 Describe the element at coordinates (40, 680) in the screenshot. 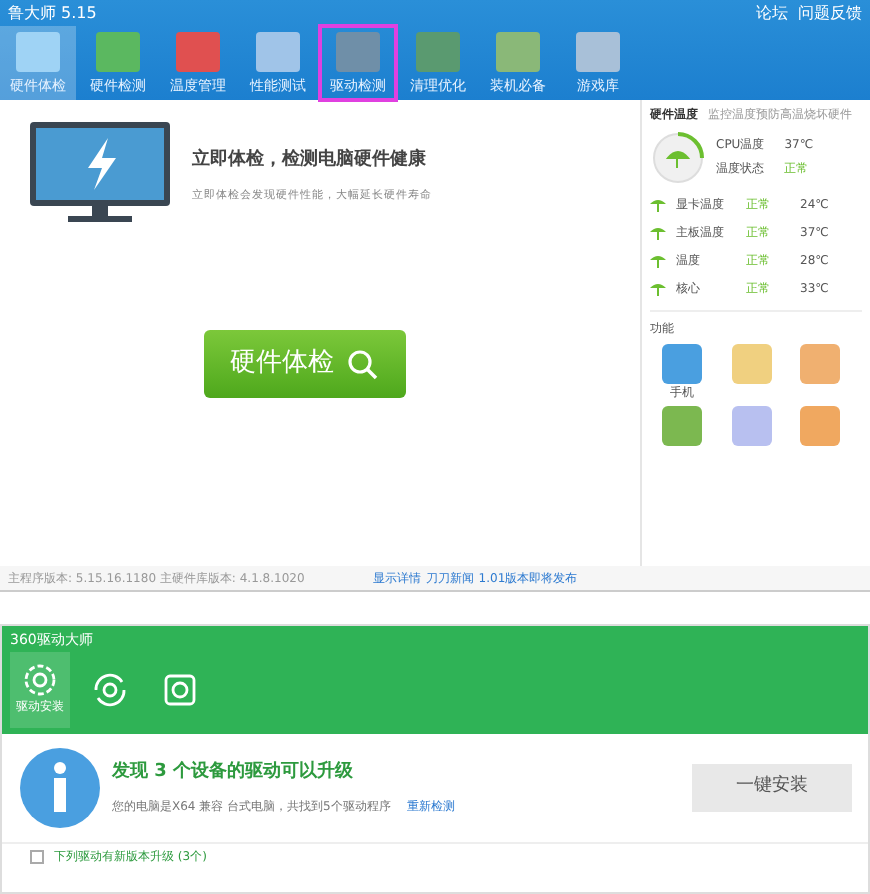

I see `gear-icon` at that location.